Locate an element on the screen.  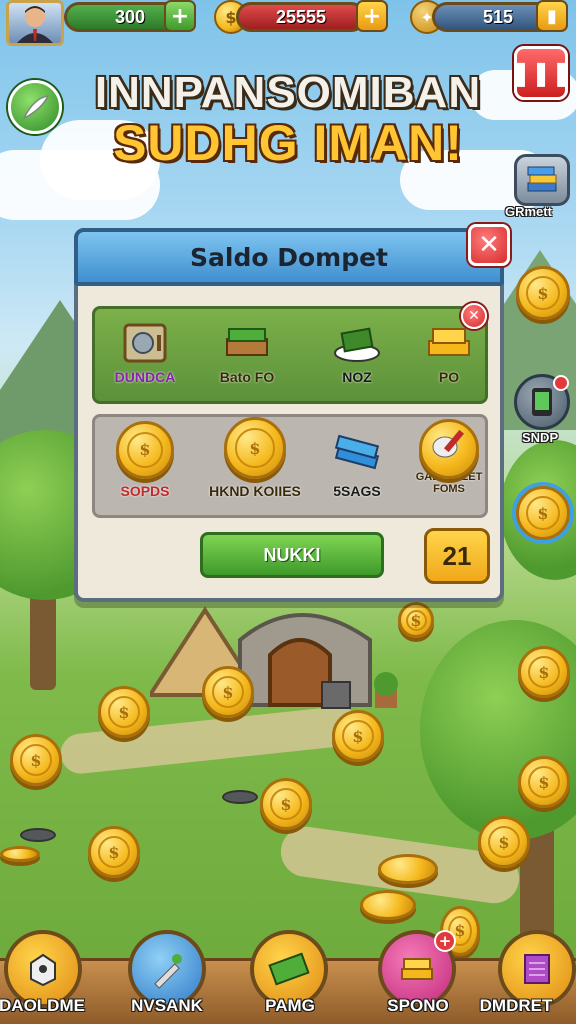
side-coin-button: $ is located at coordinates (543, 293).